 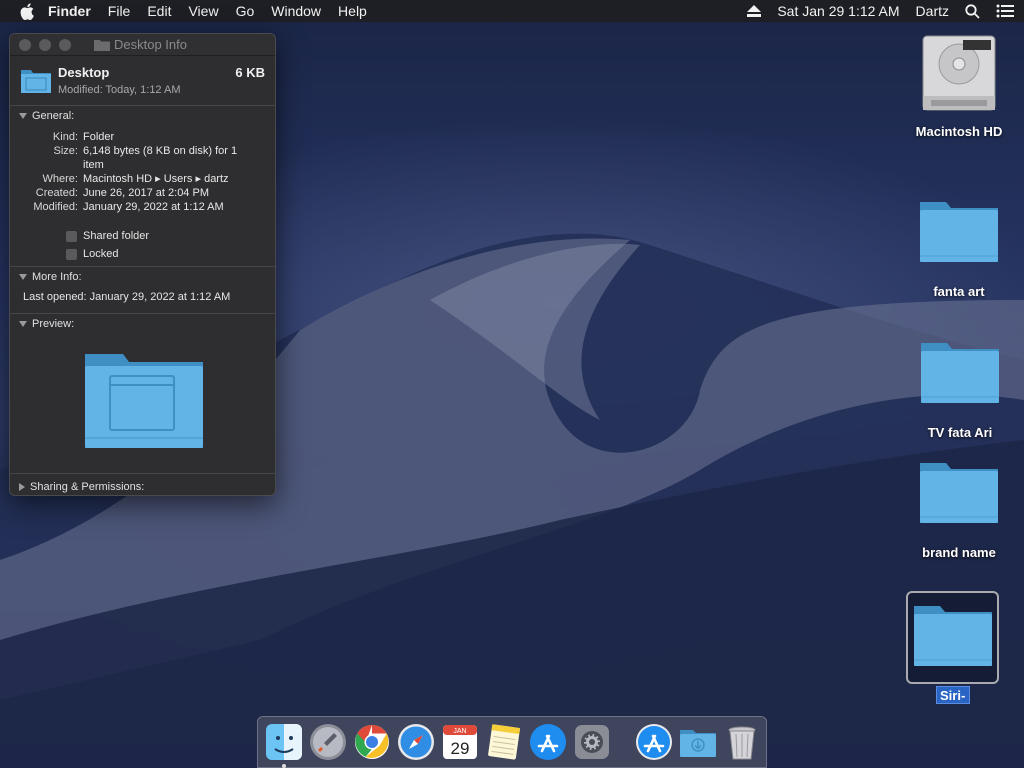 What do you see at coordinates (101, 254) in the screenshot?
I see `locked-label: Locked` at bounding box center [101, 254].